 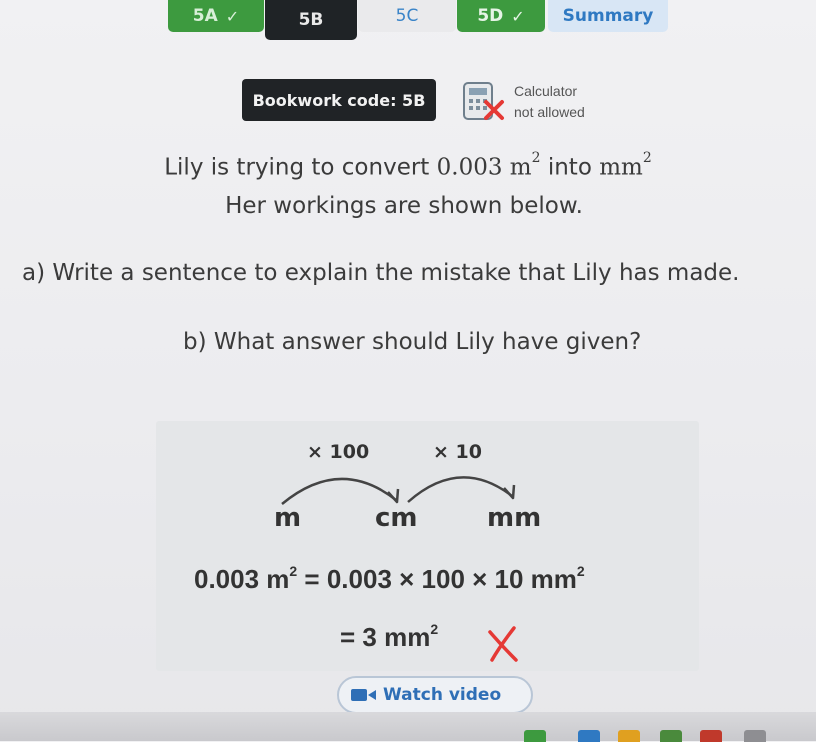 I want to click on multiplier-label: × 100, so click(x=338, y=452).